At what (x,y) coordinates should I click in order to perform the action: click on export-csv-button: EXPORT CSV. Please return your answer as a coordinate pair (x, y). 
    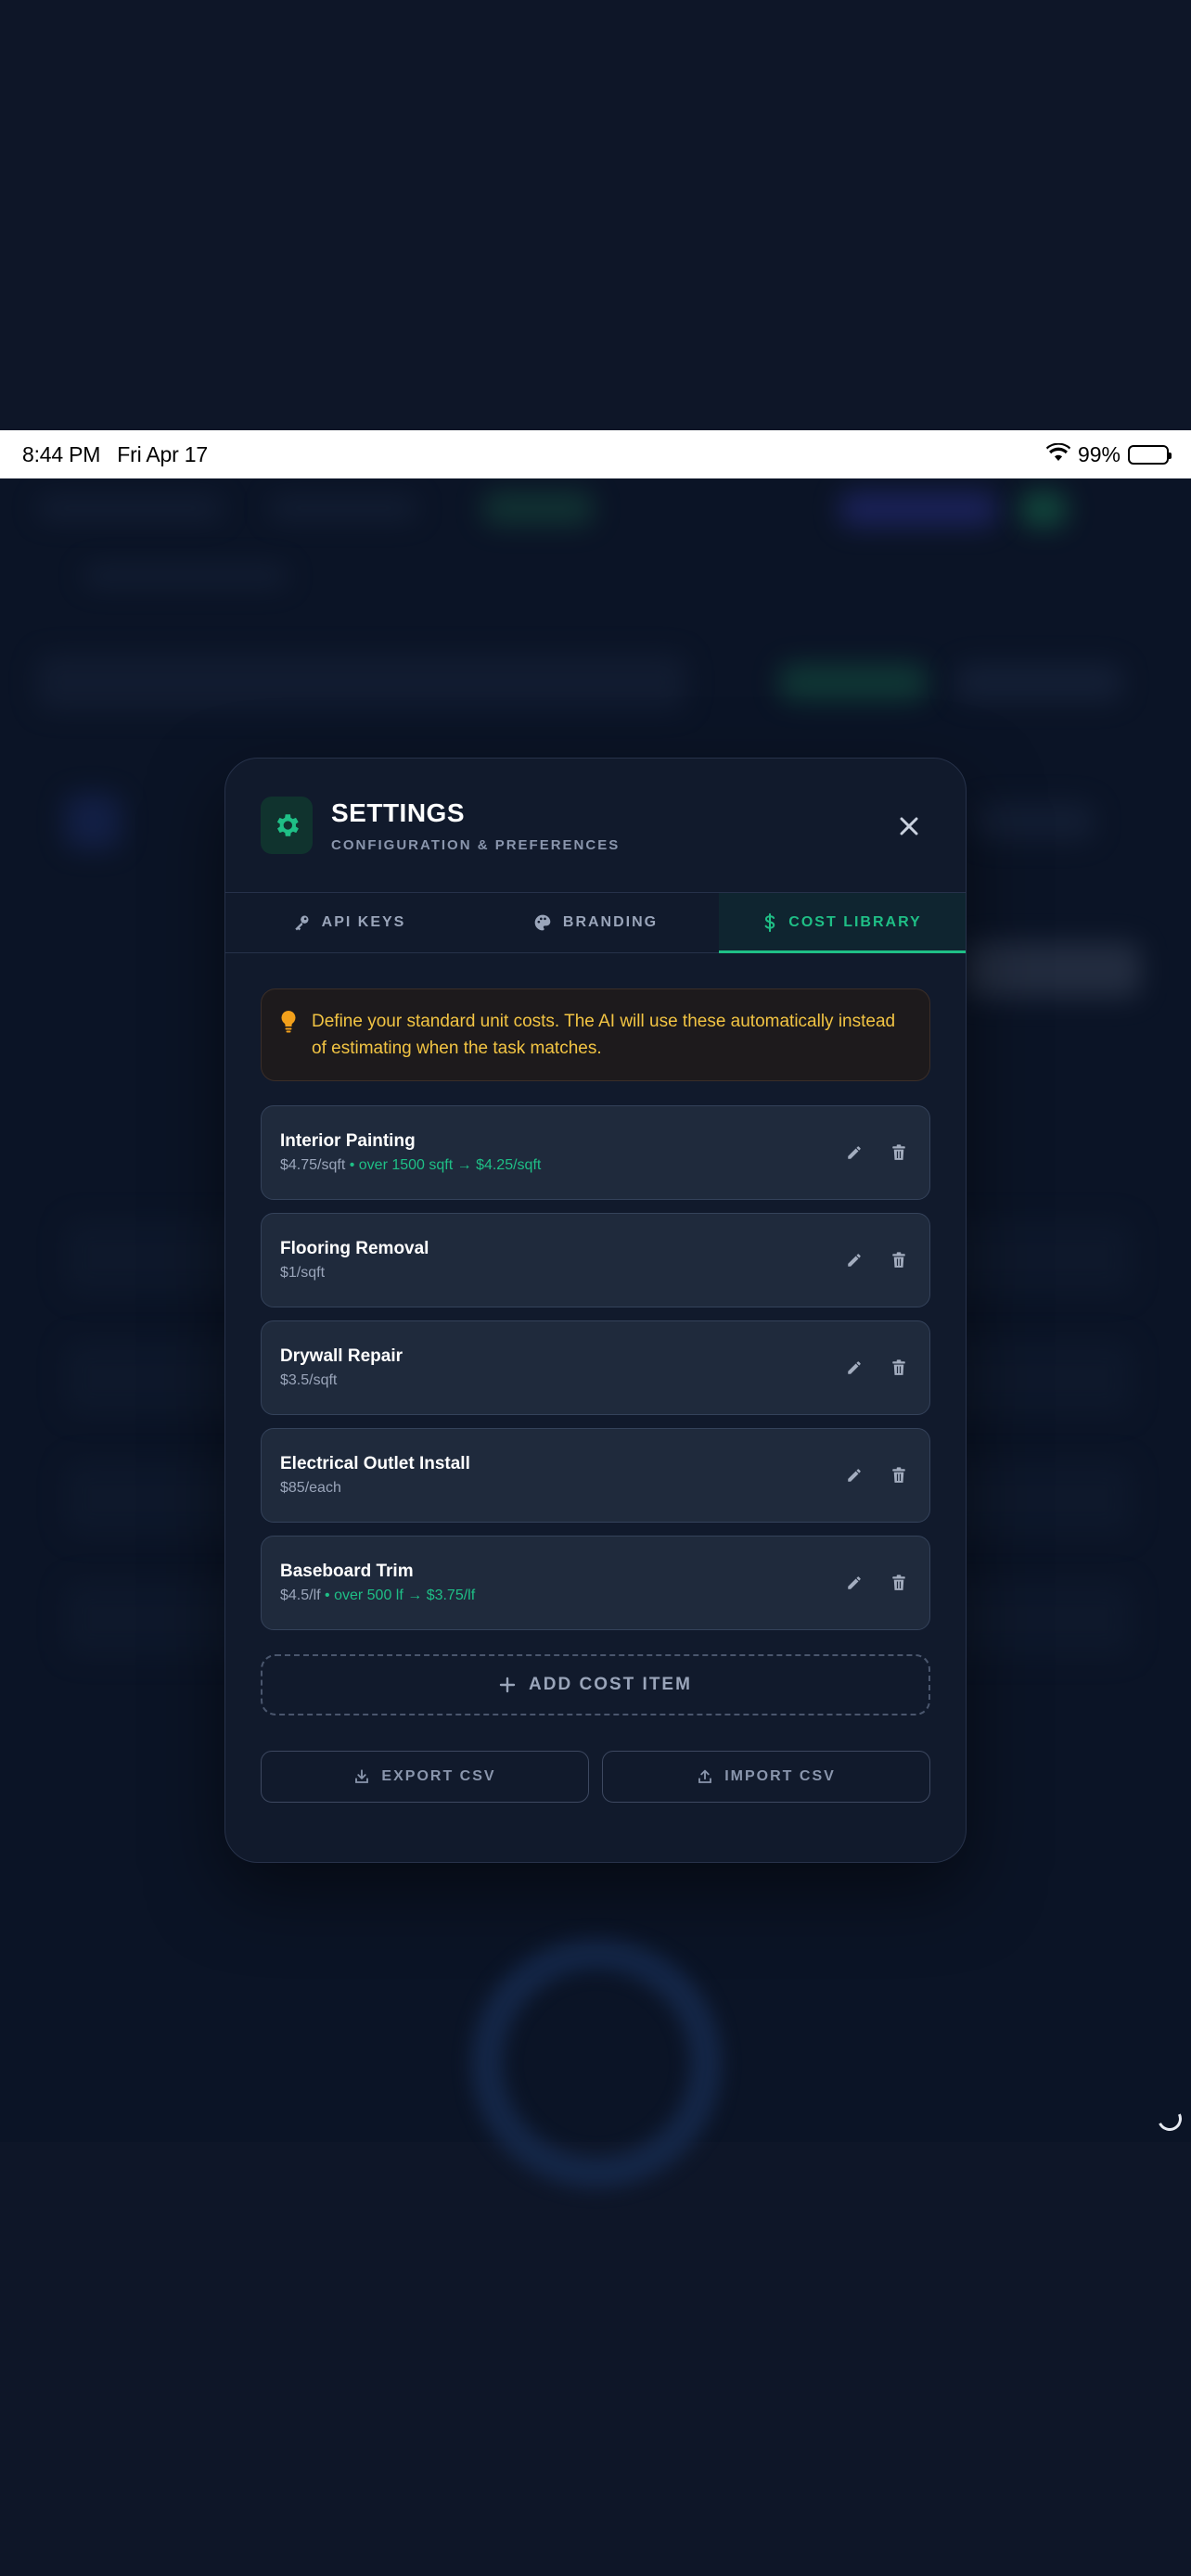
    Looking at the image, I should click on (425, 1777).